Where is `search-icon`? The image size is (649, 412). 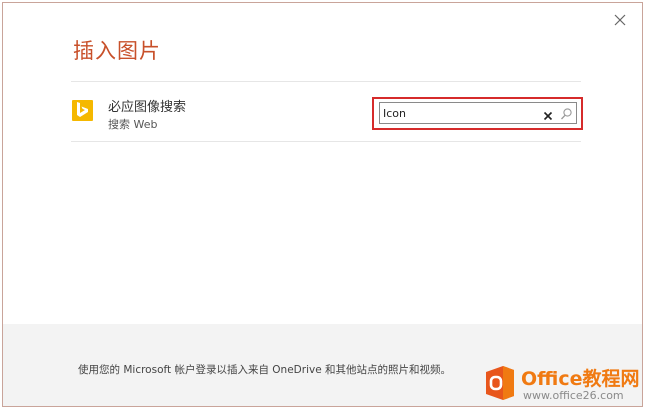
search-icon is located at coordinates (566, 114).